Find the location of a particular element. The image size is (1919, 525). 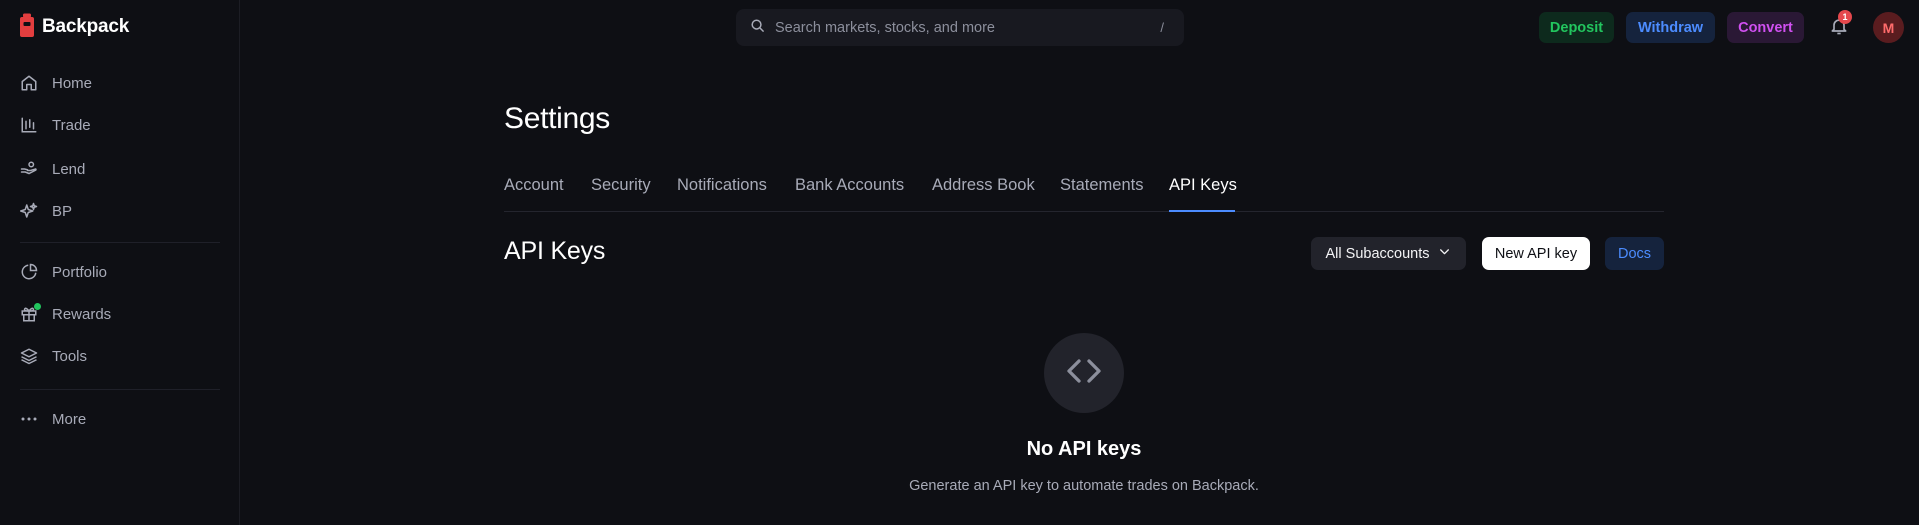

subaccount-select: All Subaccounts is located at coordinates (1388, 253).